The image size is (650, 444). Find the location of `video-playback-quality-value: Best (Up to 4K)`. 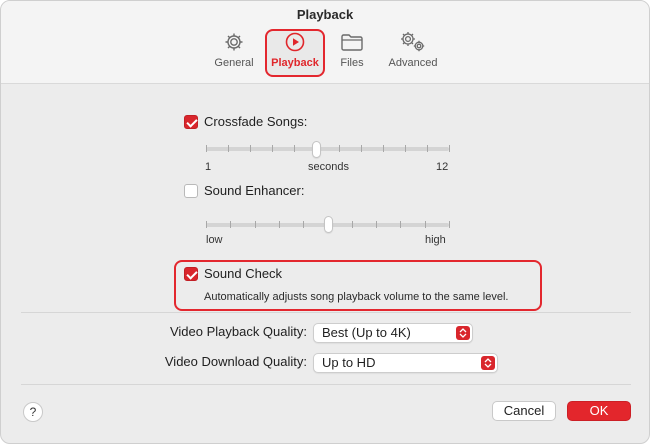

video-playback-quality-value: Best (Up to 4K) is located at coordinates (366, 332).